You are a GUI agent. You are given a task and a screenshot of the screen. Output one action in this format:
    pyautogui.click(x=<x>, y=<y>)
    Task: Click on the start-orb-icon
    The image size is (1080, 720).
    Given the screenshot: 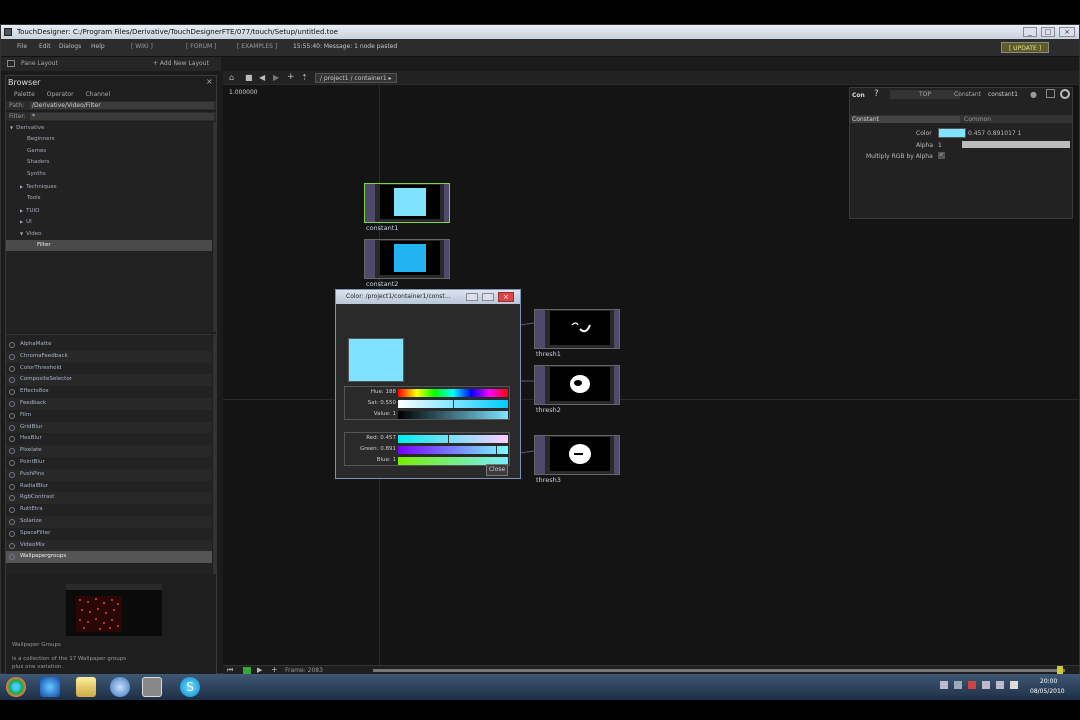 What is the action you would take?
    pyautogui.click(x=16, y=687)
    